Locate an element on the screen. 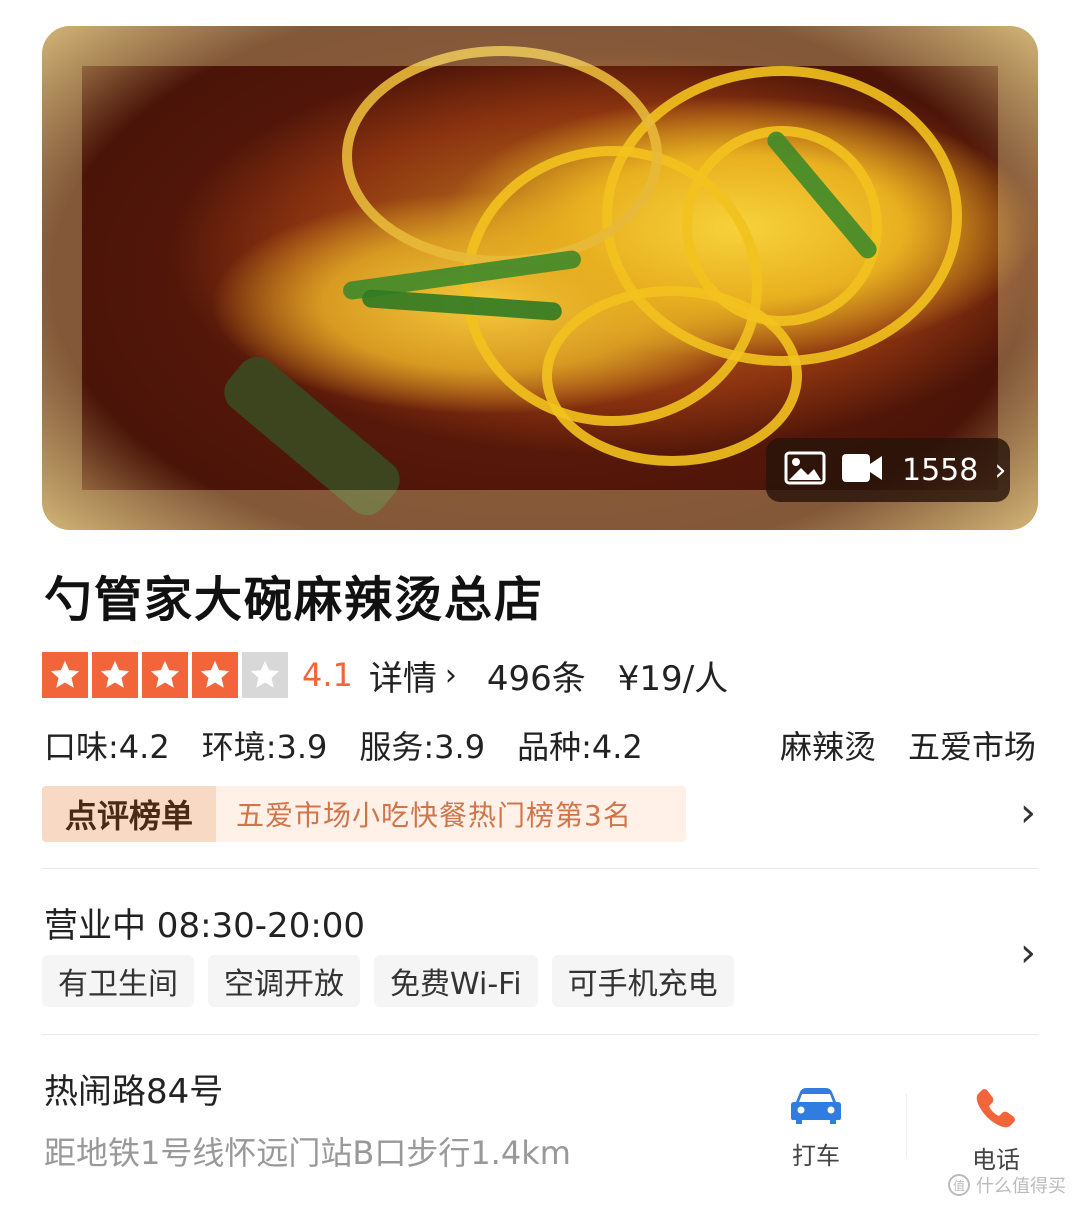  ranking-banner: 点评榜单 五爱市场小吃快餐热门榜第3名 is located at coordinates (364, 814).